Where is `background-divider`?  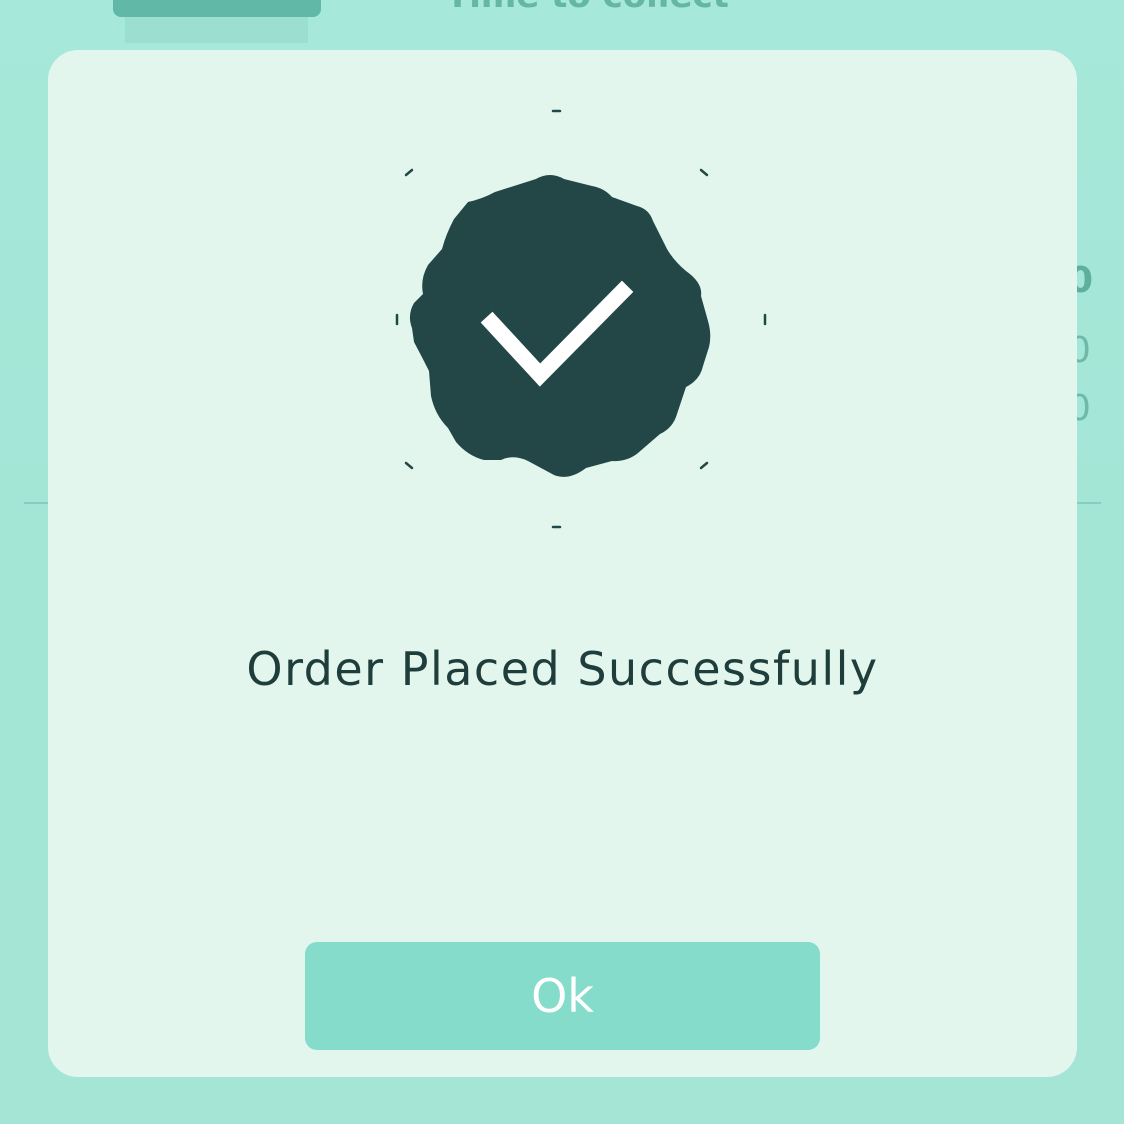 background-divider is located at coordinates (1087, 503).